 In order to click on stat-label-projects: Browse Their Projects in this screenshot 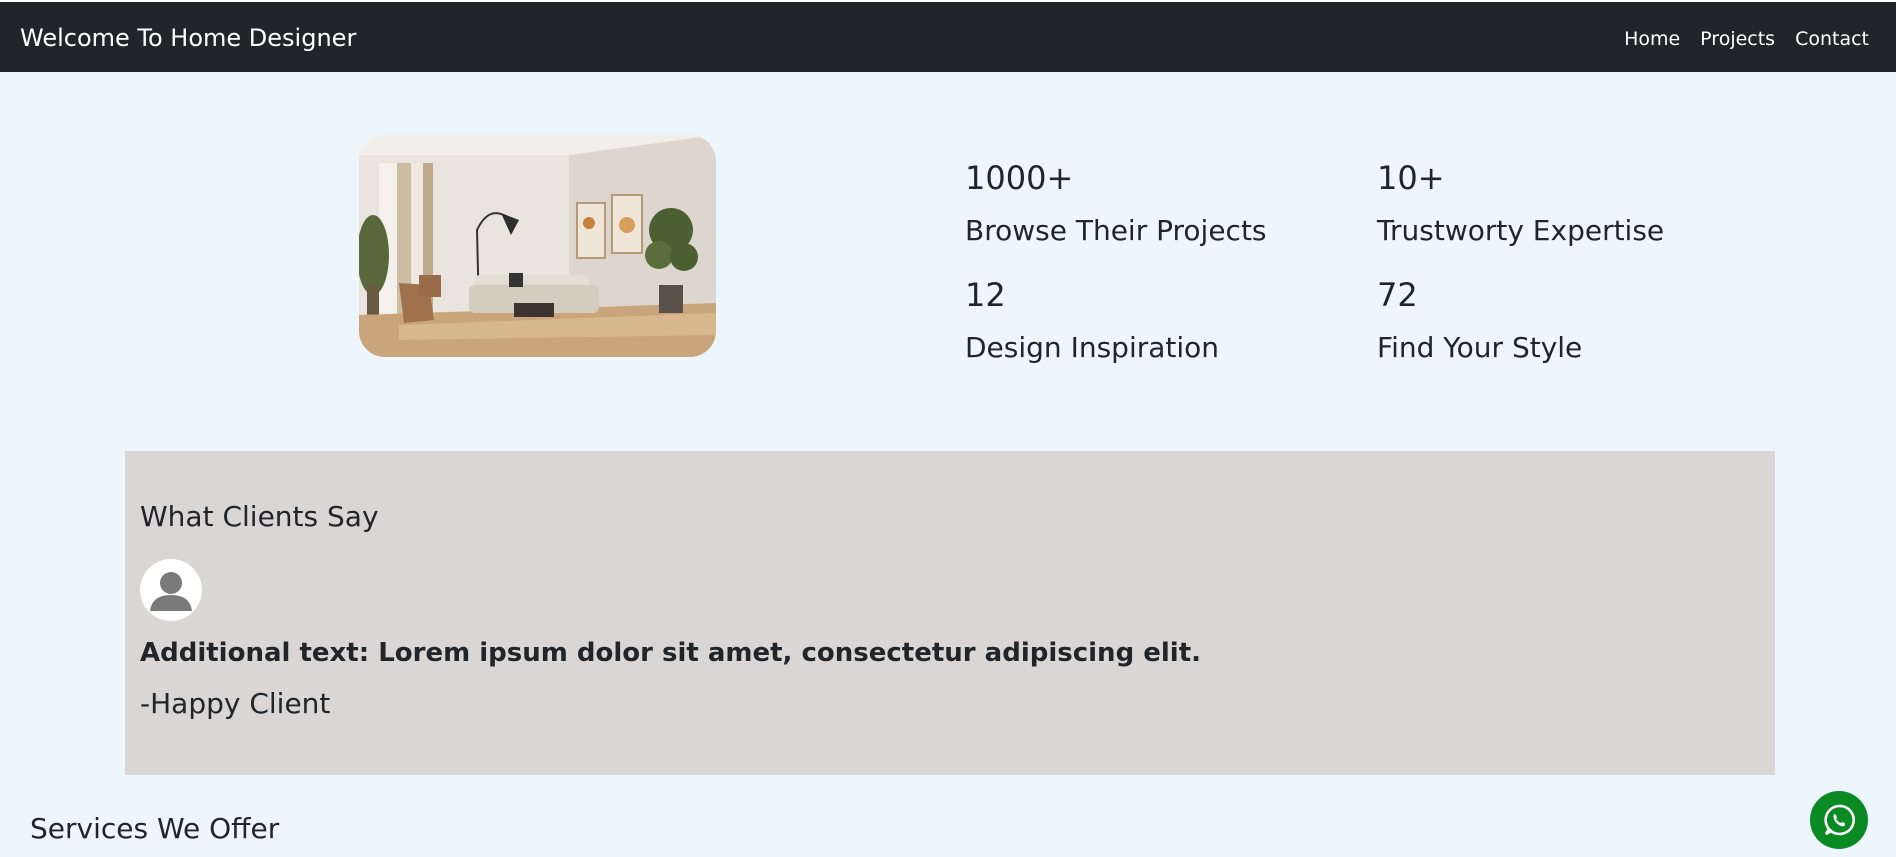, I will do `click(1116, 230)`.